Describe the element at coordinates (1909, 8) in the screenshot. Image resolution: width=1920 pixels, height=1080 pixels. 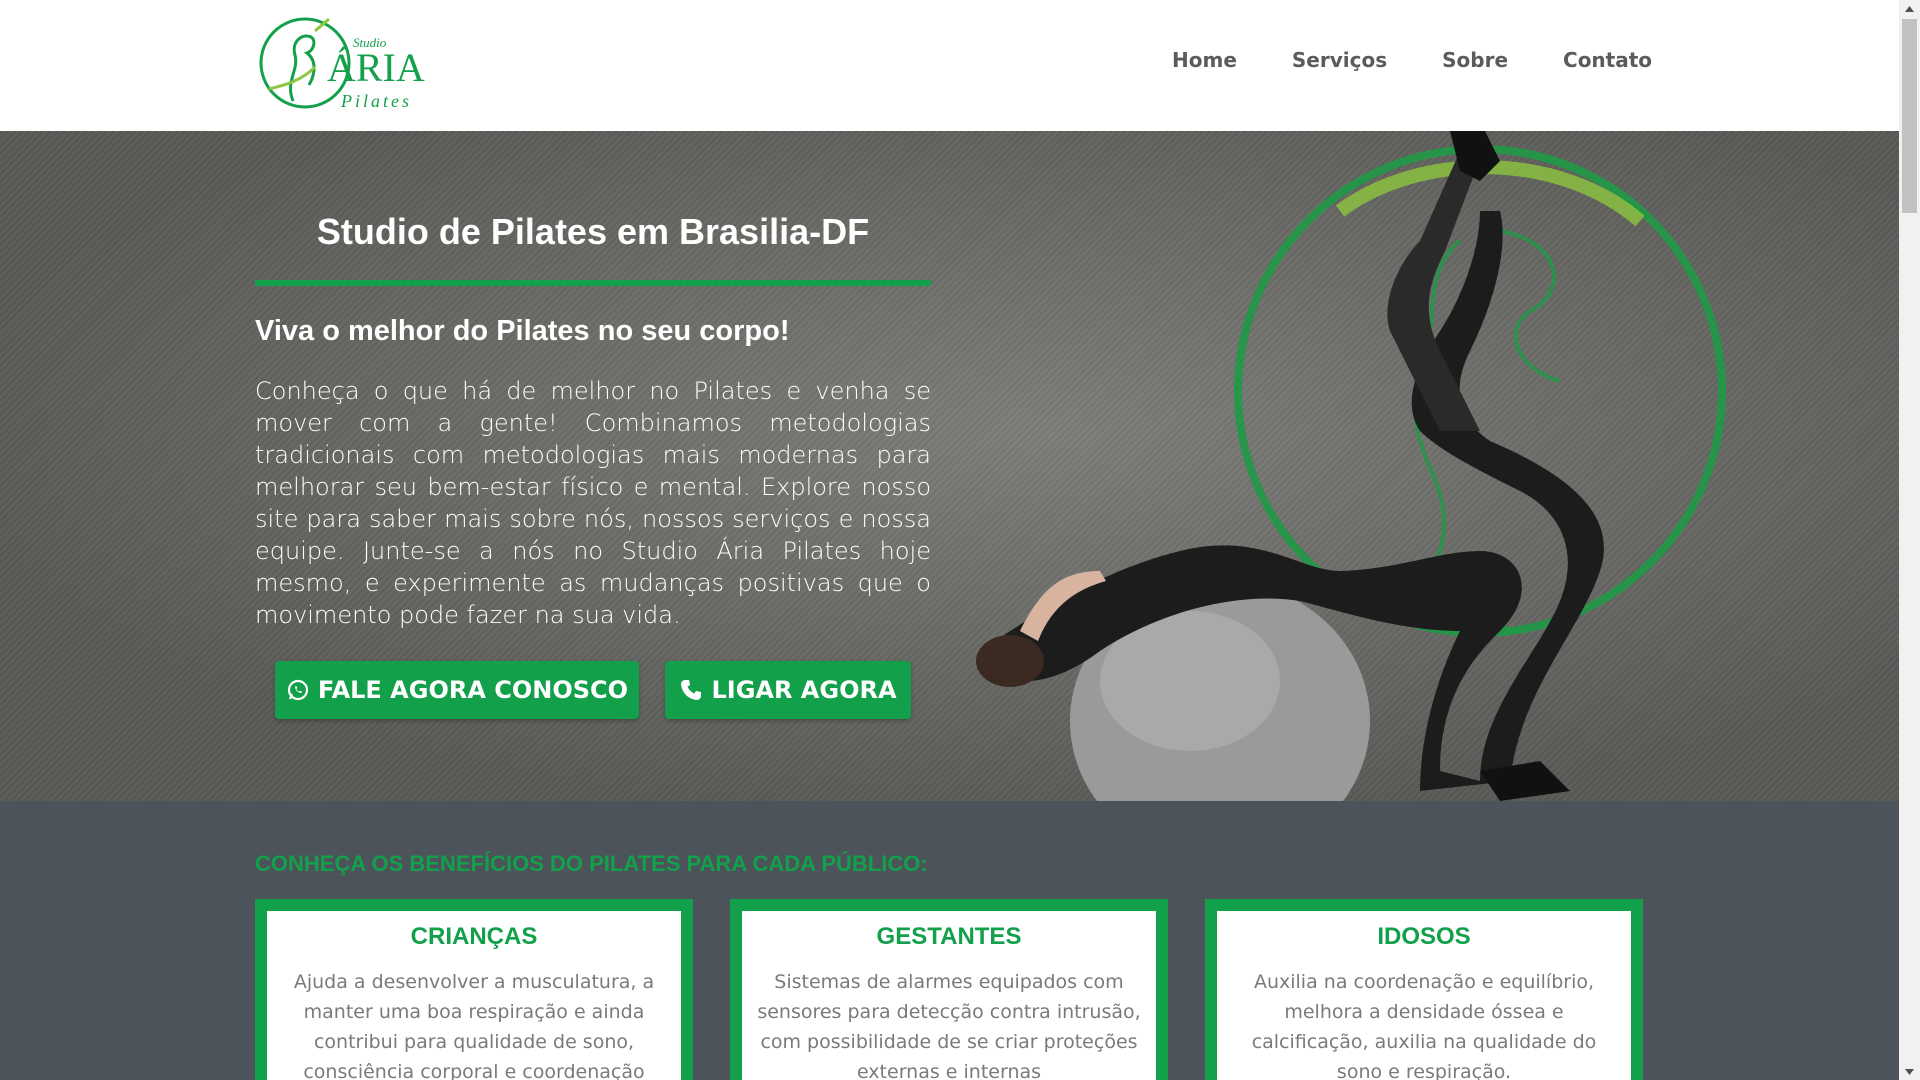
I see `scroll-up-arrow-icon` at that location.